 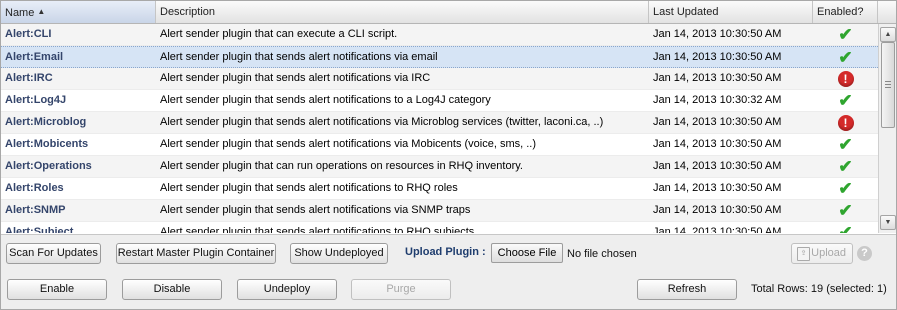 What do you see at coordinates (888, 222) in the screenshot?
I see `scroll-down-arrow-icon: ▼` at bounding box center [888, 222].